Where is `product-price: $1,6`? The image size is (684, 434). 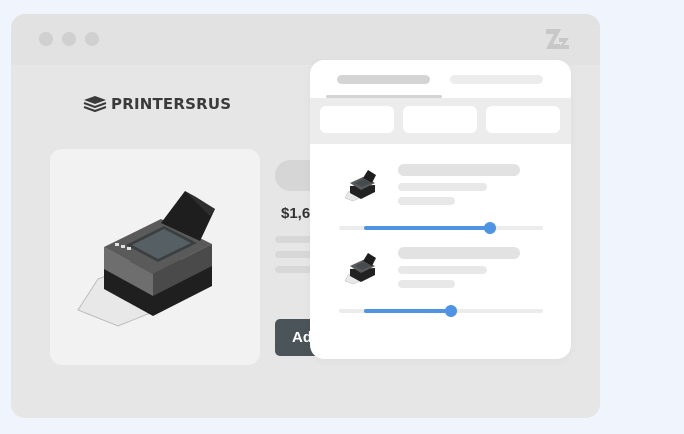 product-price: $1,6 is located at coordinates (296, 213).